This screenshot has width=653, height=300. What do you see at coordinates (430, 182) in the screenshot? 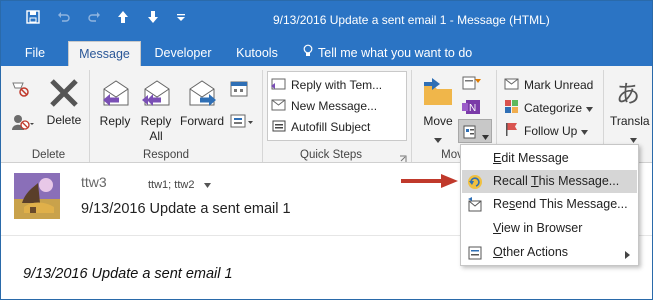
I see `annotation-arrow-icon` at bounding box center [430, 182].